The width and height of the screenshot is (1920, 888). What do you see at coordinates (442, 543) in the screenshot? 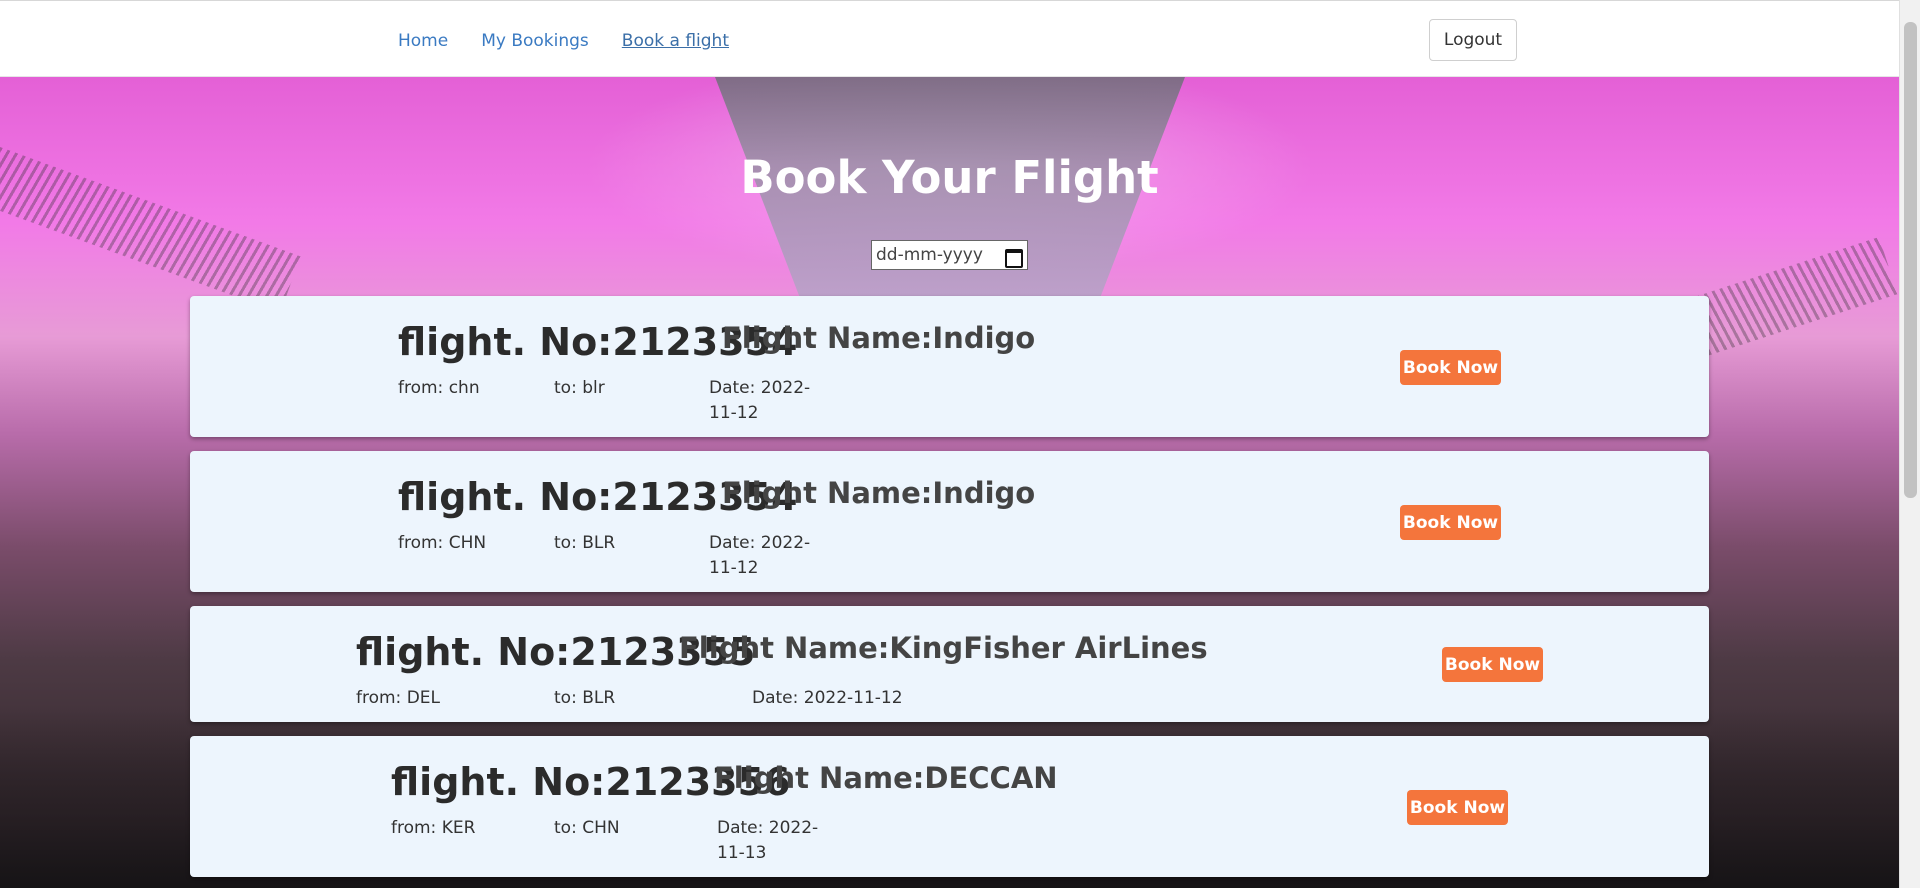
I see `flight-from: from: CHN` at bounding box center [442, 543].